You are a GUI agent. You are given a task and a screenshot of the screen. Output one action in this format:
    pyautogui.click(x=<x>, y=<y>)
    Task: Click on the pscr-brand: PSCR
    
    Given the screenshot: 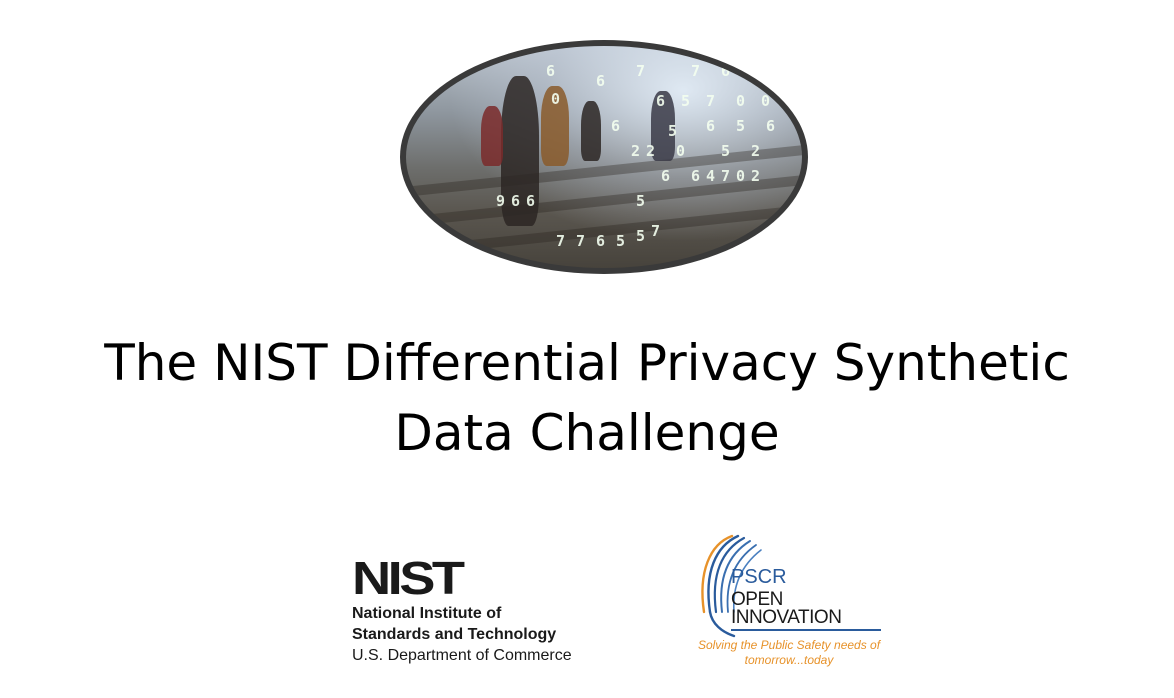 What is the action you would take?
    pyautogui.click(x=759, y=577)
    